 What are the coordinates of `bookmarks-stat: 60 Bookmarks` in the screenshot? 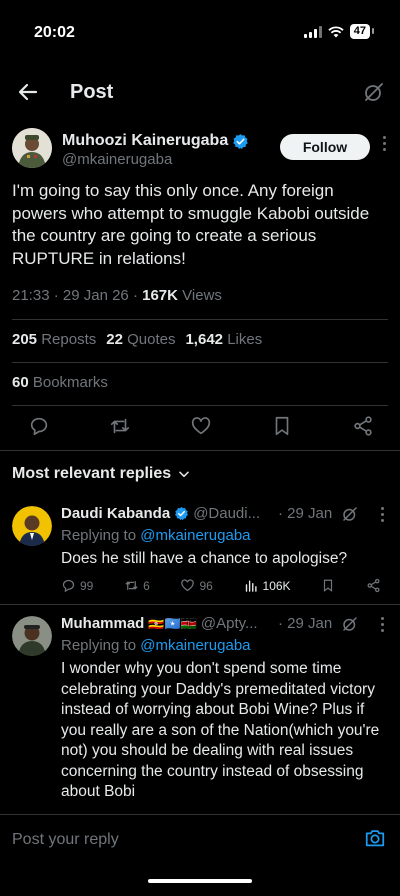 It's located at (60, 382).